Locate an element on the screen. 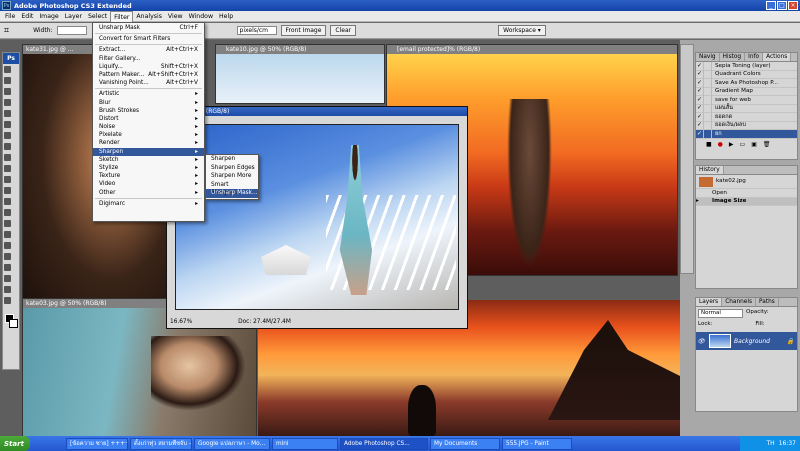 The height and width of the screenshot is (451, 800). menu-item-blur: Blur ▸ is located at coordinates (148, 103).